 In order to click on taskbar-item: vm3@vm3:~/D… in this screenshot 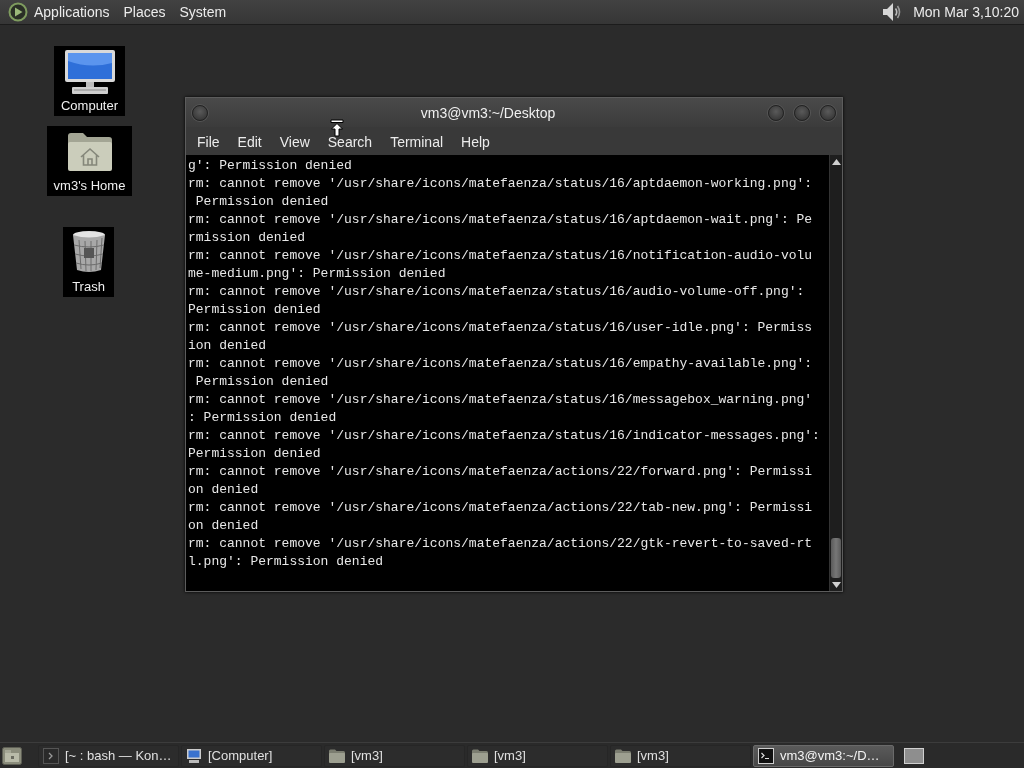, I will do `click(823, 755)`.